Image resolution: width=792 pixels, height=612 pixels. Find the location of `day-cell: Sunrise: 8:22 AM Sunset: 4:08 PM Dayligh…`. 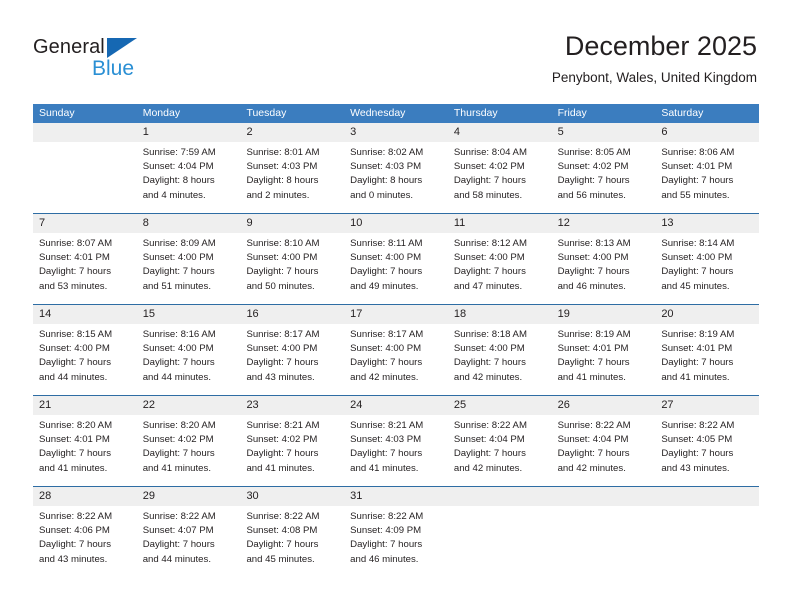

day-cell: Sunrise: 8:22 AM Sunset: 4:08 PM Dayligh… is located at coordinates (292, 541).